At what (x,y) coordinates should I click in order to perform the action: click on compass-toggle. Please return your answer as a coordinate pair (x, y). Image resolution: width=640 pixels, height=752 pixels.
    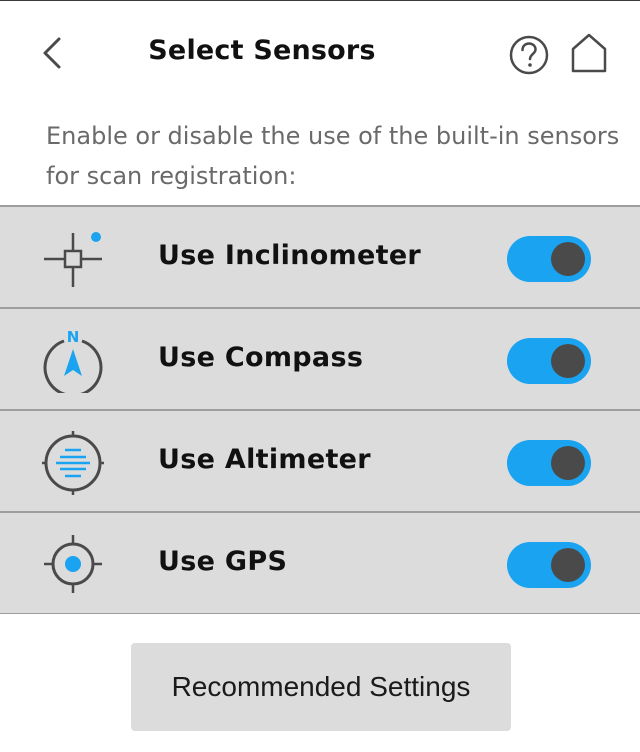
    Looking at the image, I should click on (549, 361).